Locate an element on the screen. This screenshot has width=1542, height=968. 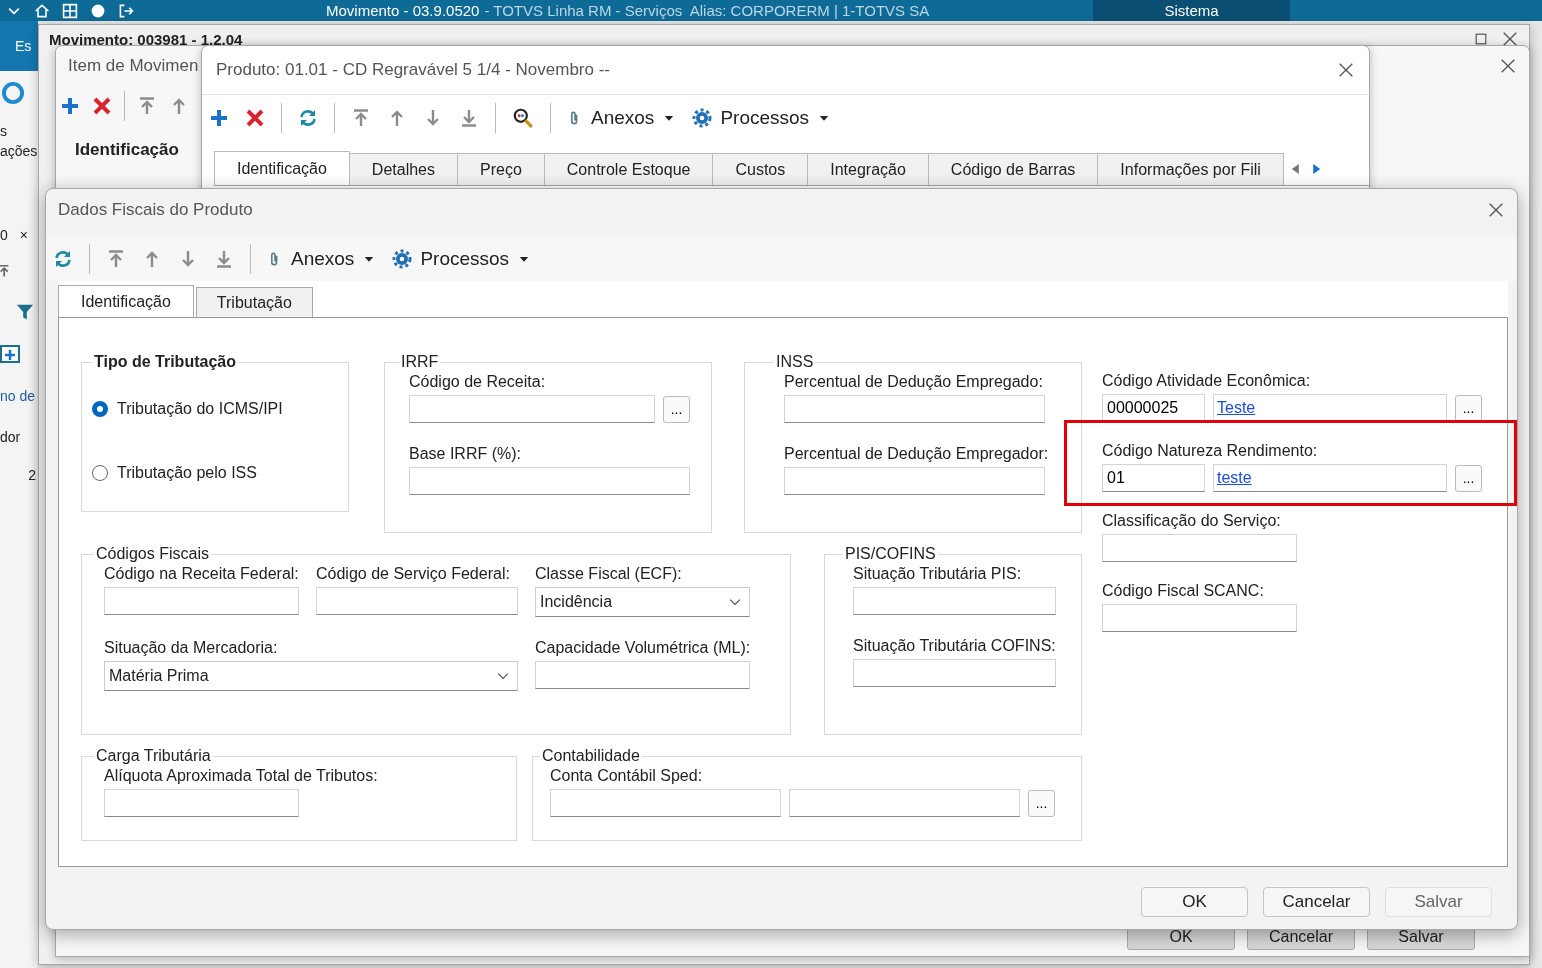
radio-label: Tributação do ICMS/IPI is located at coordinates (200, 409).